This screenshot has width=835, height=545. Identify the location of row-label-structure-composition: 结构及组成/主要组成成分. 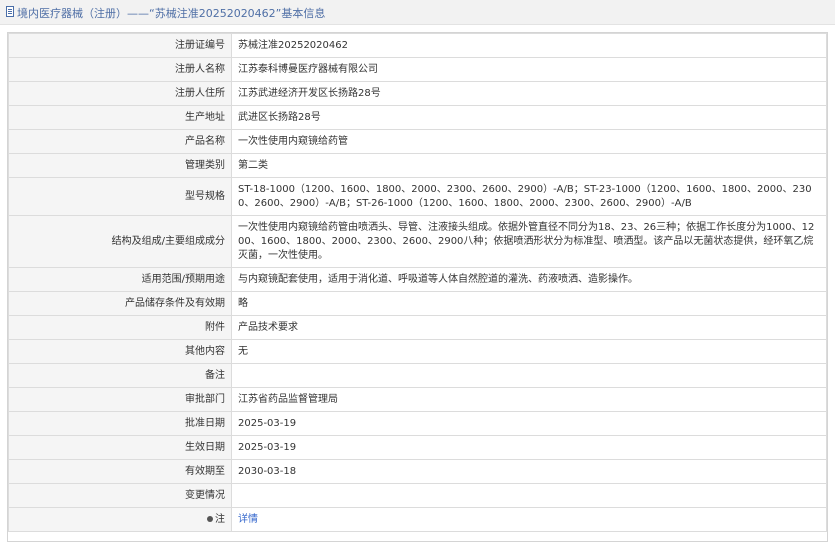
(120, 241).